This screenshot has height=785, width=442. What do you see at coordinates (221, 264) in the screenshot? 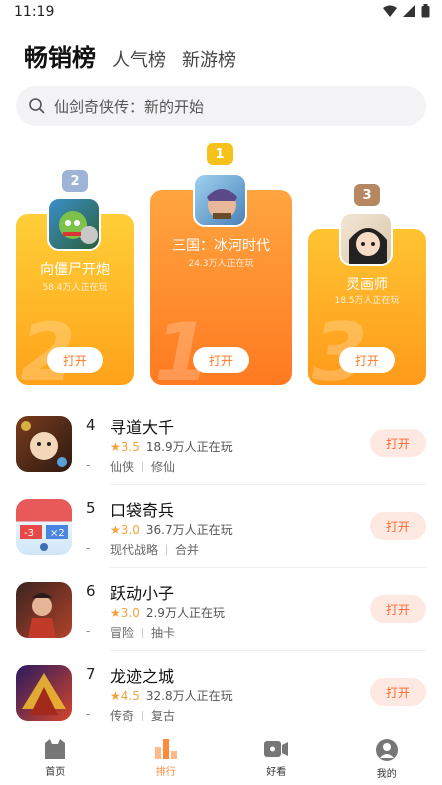
I see `podium-players: 24.3万人正在玩` at bounding box center [221, 264].